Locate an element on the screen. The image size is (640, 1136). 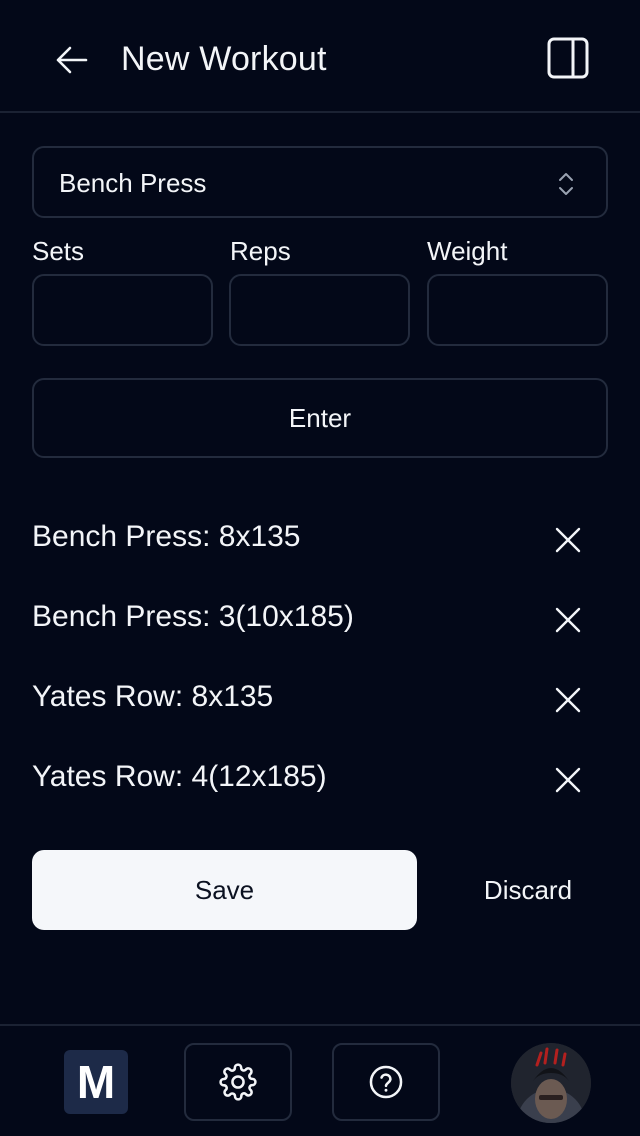
sets-input is located at coordinates (122, 310).